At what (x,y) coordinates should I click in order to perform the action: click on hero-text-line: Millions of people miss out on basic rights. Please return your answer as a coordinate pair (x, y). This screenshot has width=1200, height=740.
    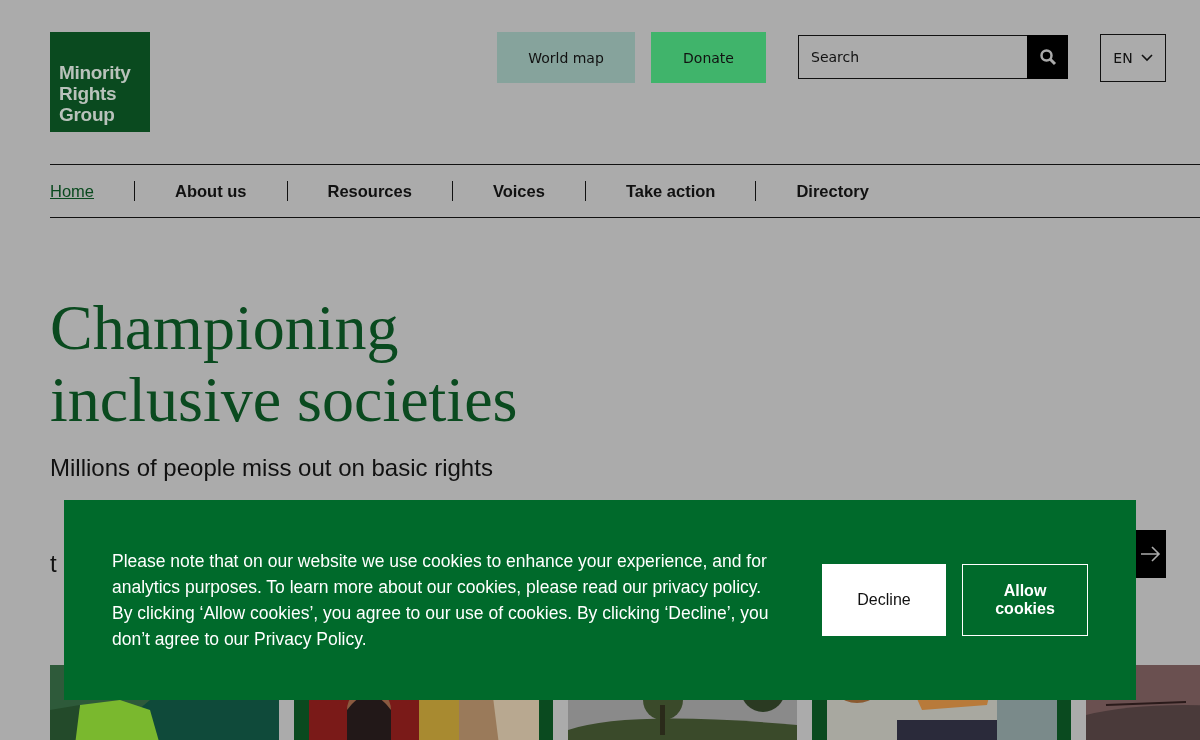
    Looking at the image, I should click on (271, 468).